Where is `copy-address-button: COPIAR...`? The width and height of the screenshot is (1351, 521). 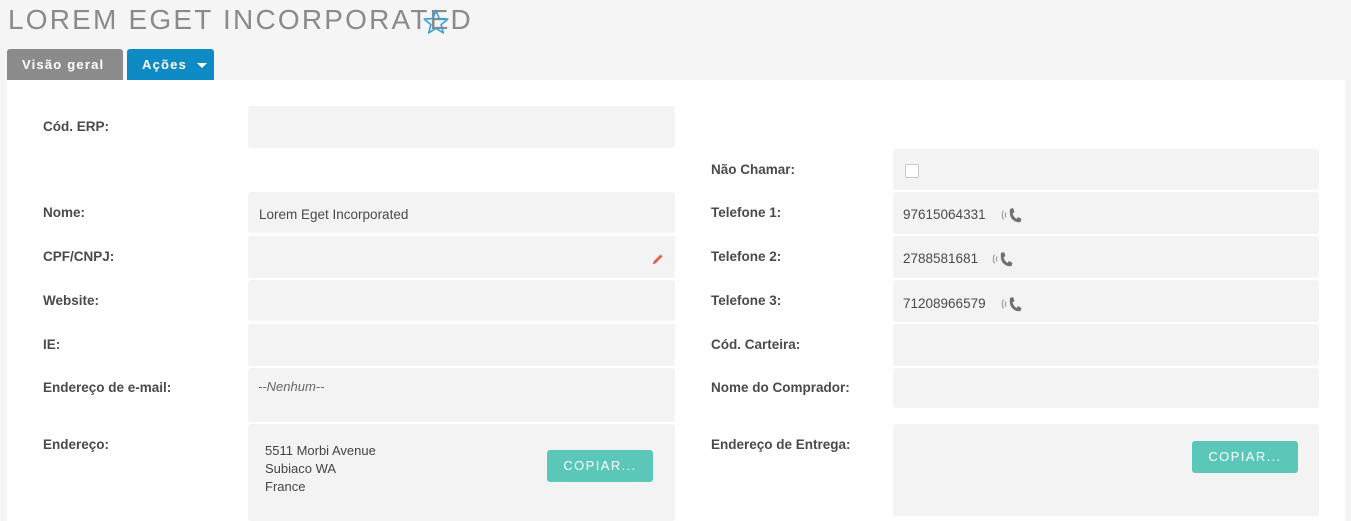 copy-address-button: COPIAR... is located at coordinates (600, 466).